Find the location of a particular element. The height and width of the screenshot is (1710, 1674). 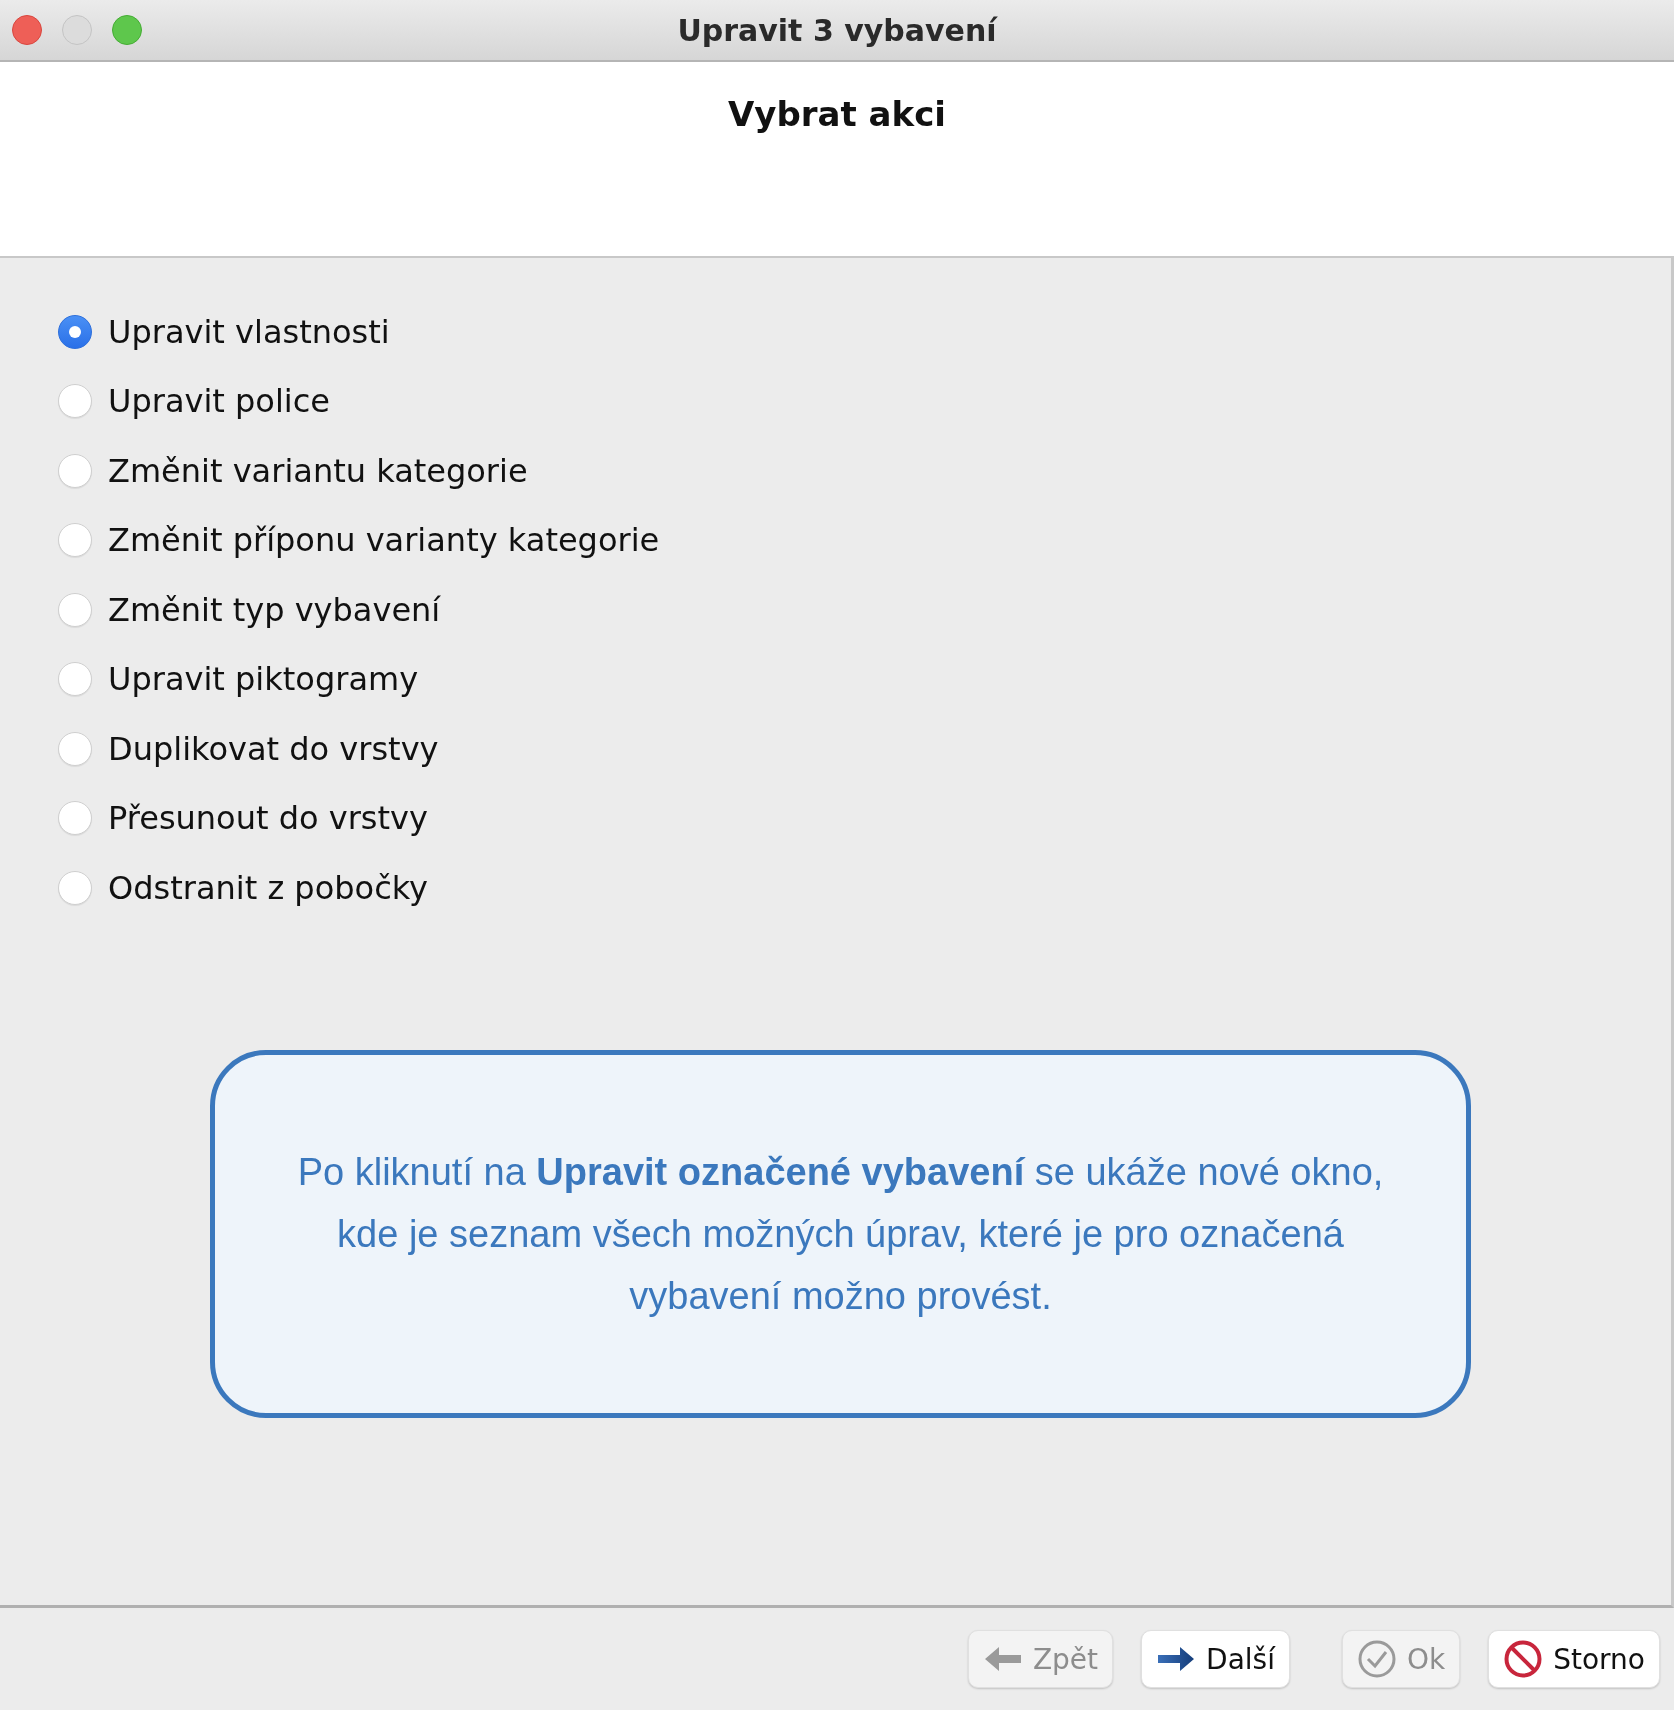

cancel-button: Storno is located at coordinates (1574, 1659).